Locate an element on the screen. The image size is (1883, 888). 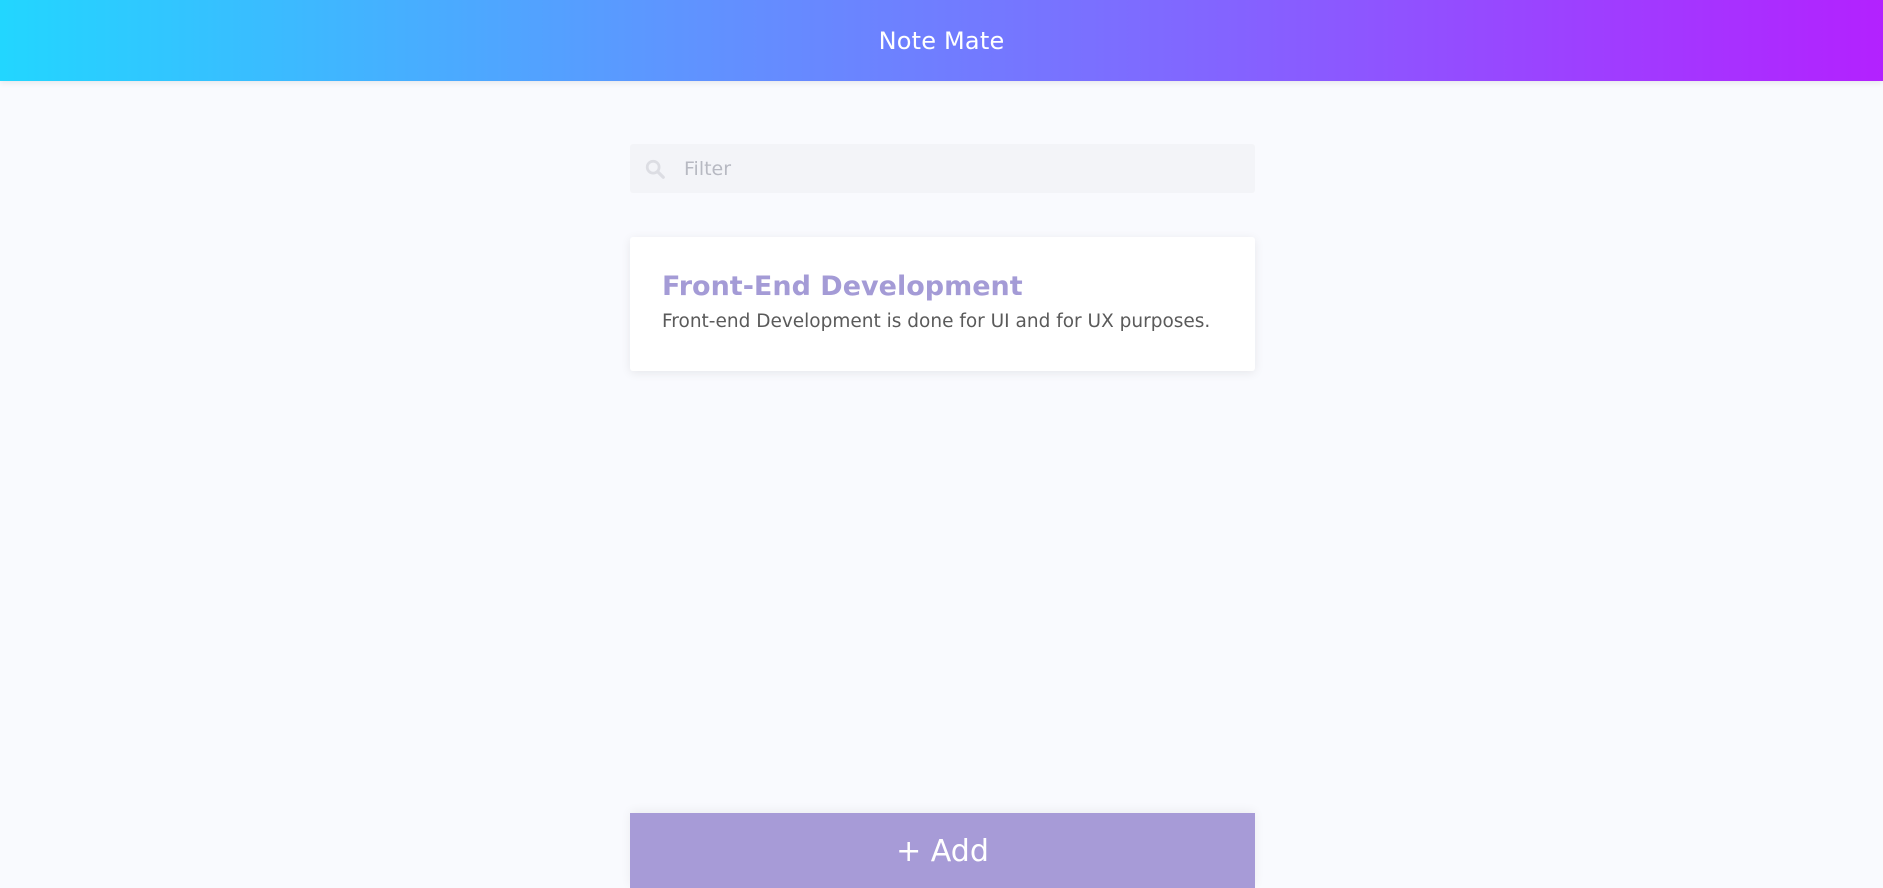
app-title: Note Mate is located at coordinates (941, 40).